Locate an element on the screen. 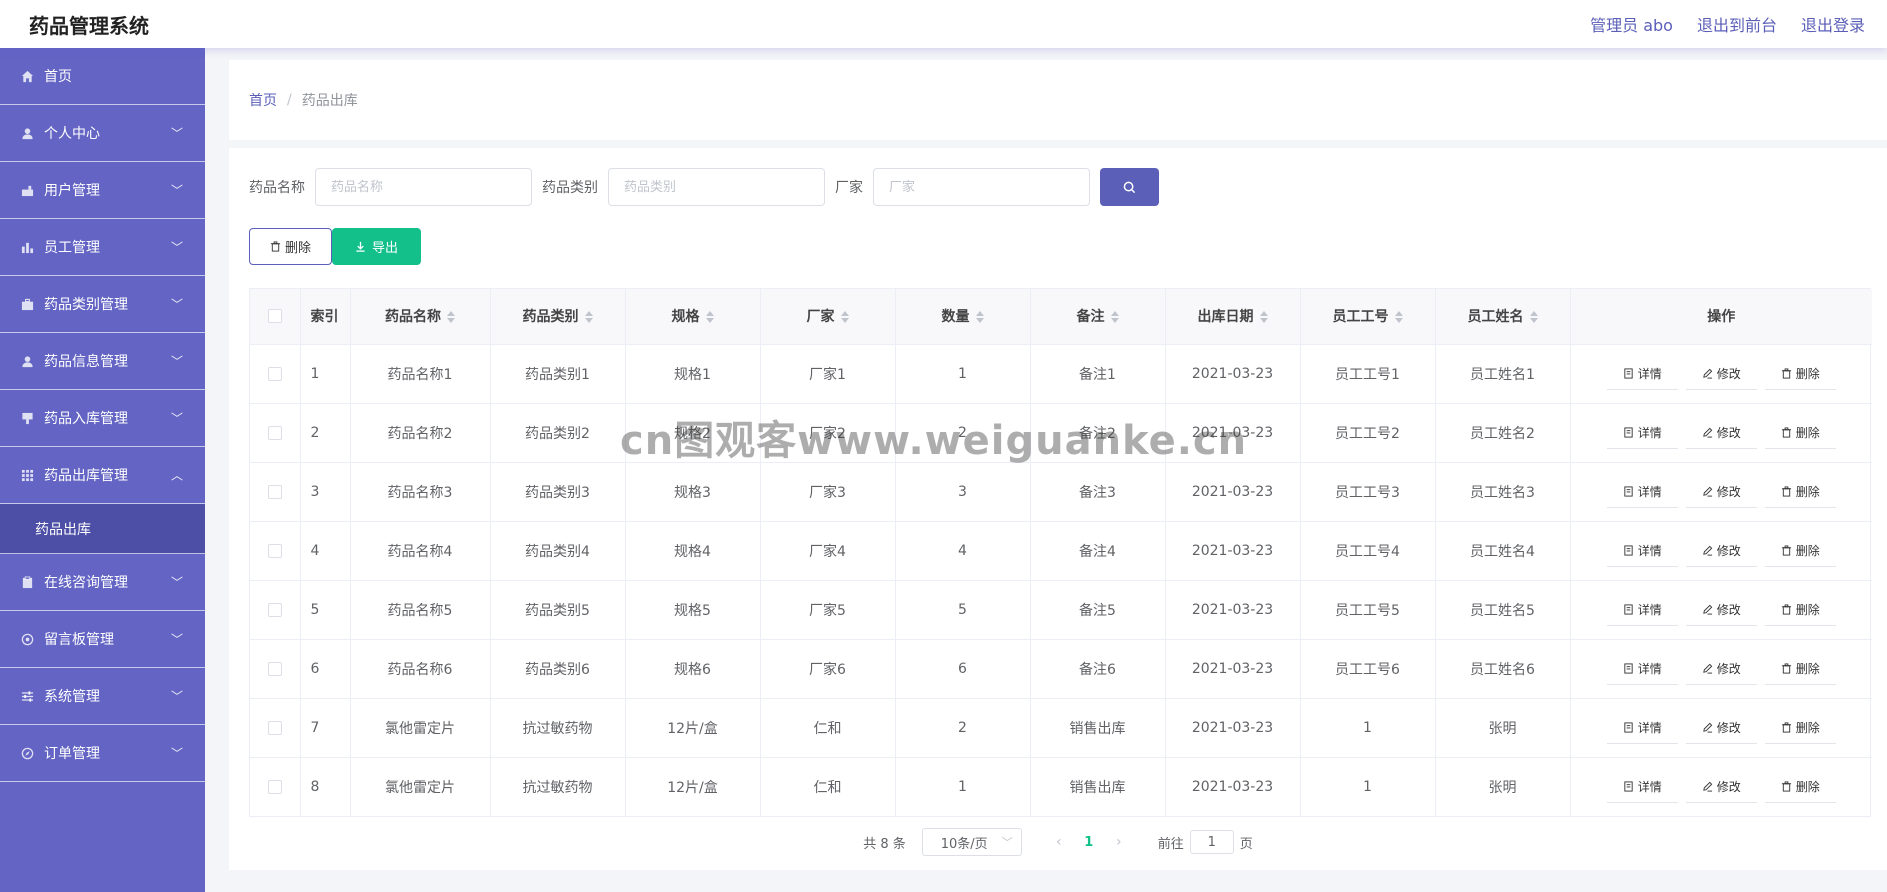 The width and height of the screenshot is (1887, 892). next-page-button: › is located at coordinates (1119, 842).